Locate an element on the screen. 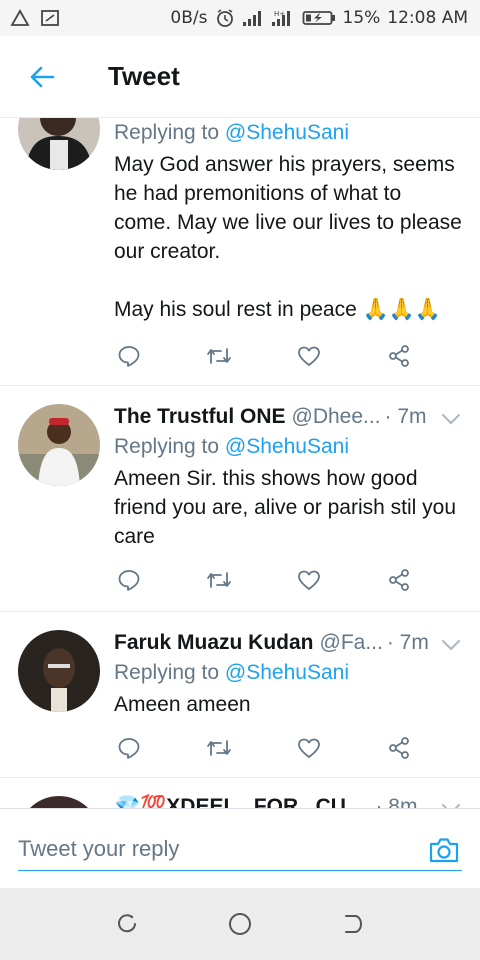 The width and height of the screenshot is (480, 960). back-nav-icon is located at coordinates (354, 924).